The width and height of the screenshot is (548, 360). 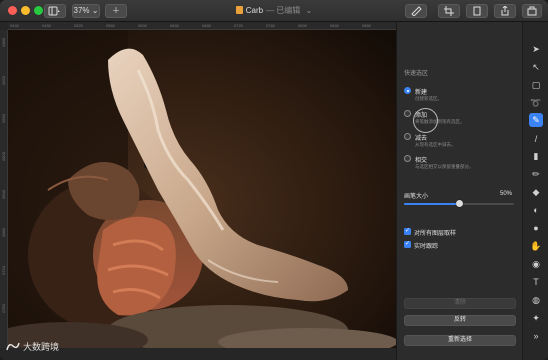 I want to click on option-new-label: 新建, so click(x=421, y=93).